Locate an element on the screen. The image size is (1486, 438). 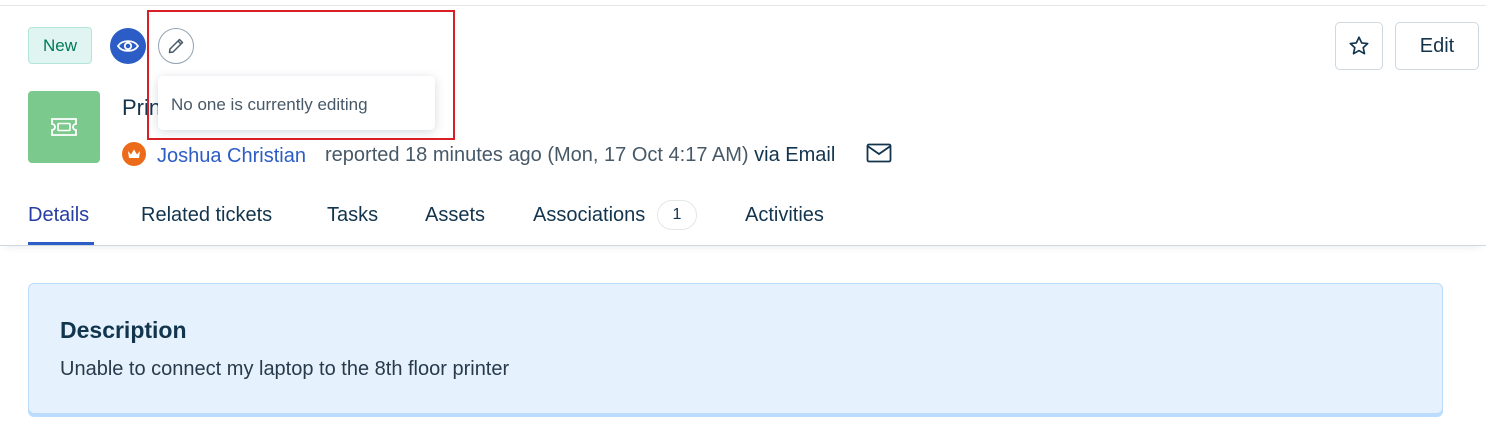
requester-avatar is located at coordinates (134, 154).